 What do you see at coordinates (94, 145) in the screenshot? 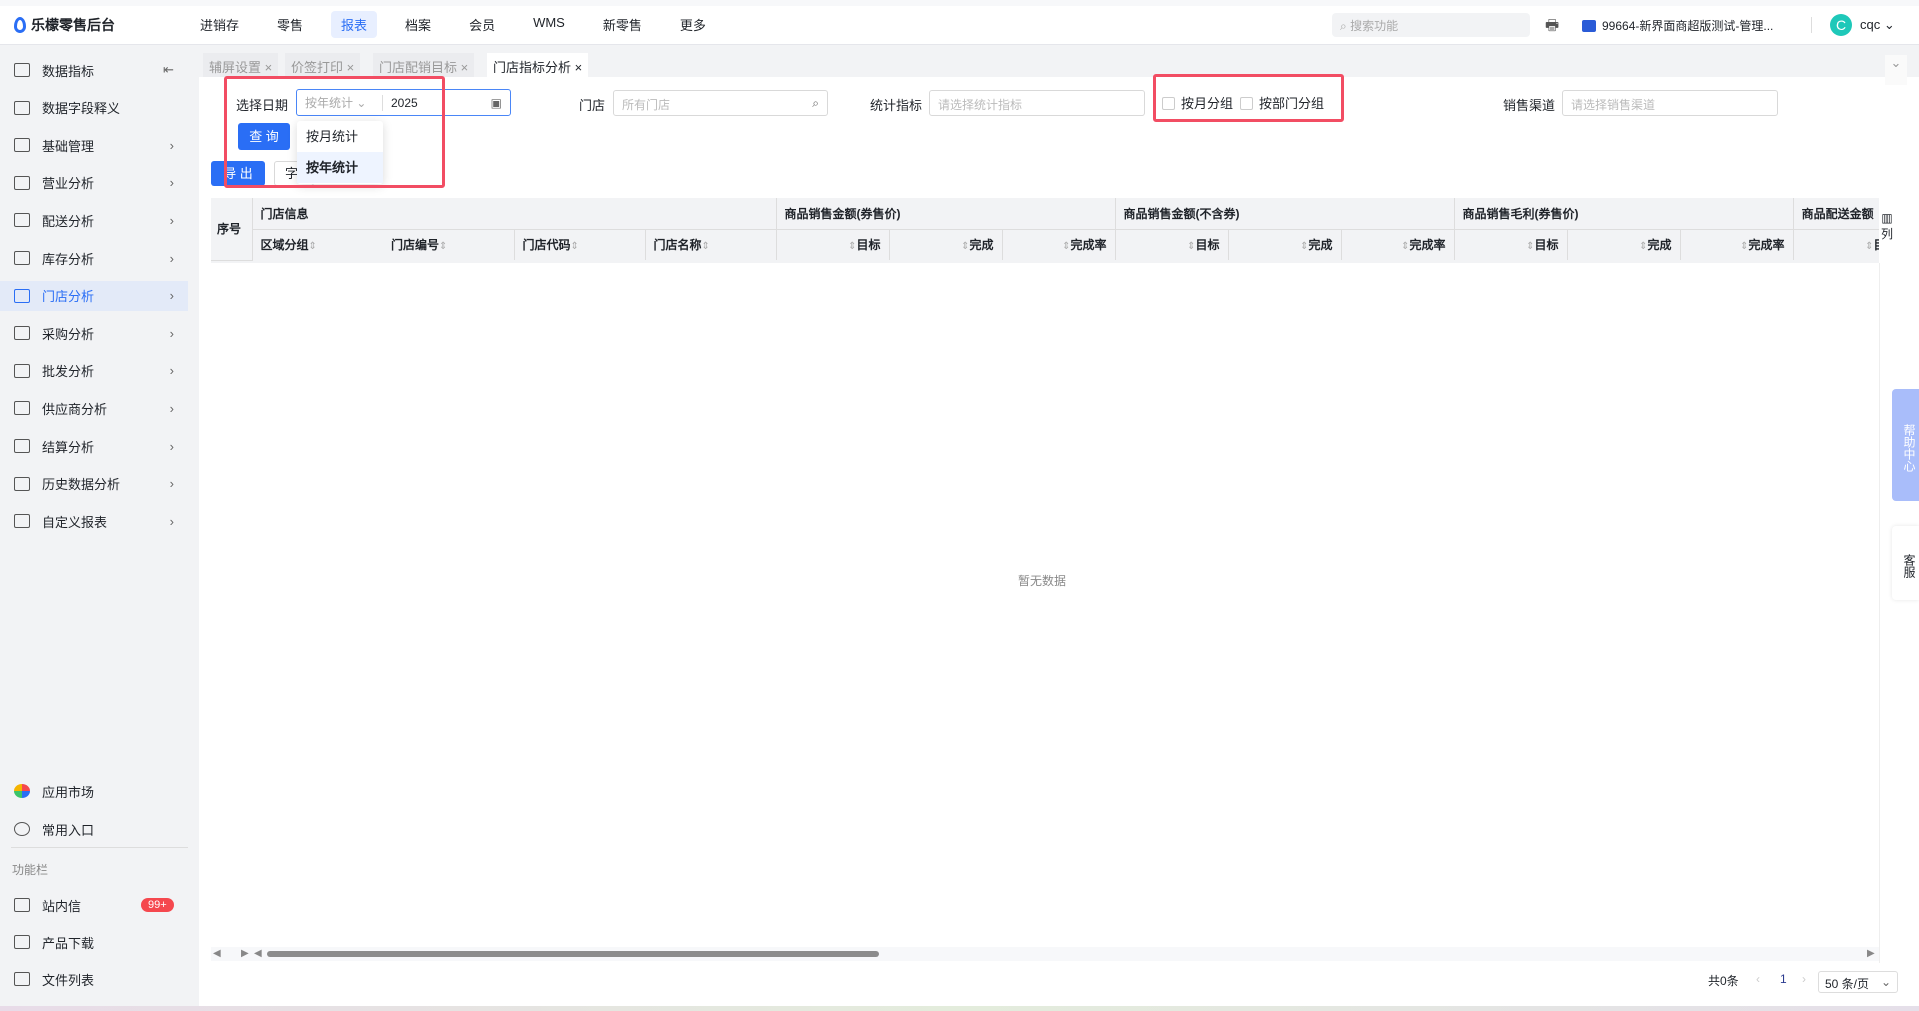
I see `sidebar-item: 基础管理 ›` at bounding box center [94, 145].